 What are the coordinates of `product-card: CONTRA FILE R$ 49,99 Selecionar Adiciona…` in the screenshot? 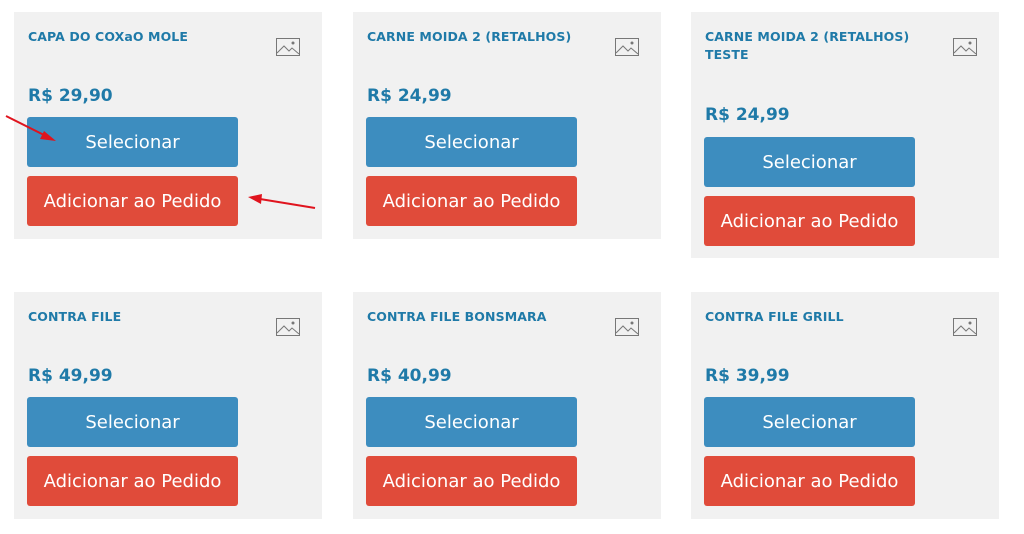 It's located at (168, 405).